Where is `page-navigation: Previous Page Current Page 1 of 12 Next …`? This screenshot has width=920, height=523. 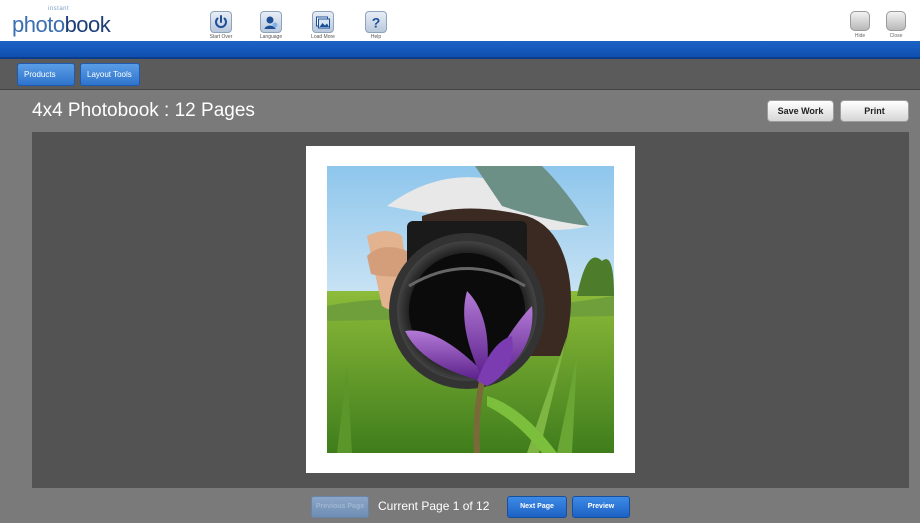
page-navigation: Previous Page Current Page 1 of 12 Next … is located at coordinates (460, 508).